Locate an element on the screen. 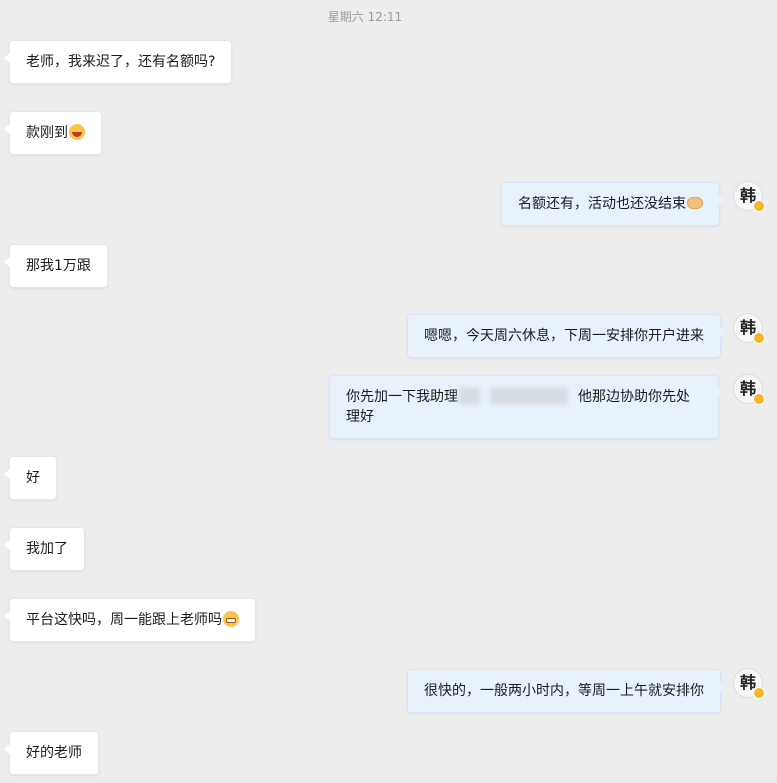  message-bubble-outgoing: 名额还有，活动也还没结束 is located at coordinates (613, 204).